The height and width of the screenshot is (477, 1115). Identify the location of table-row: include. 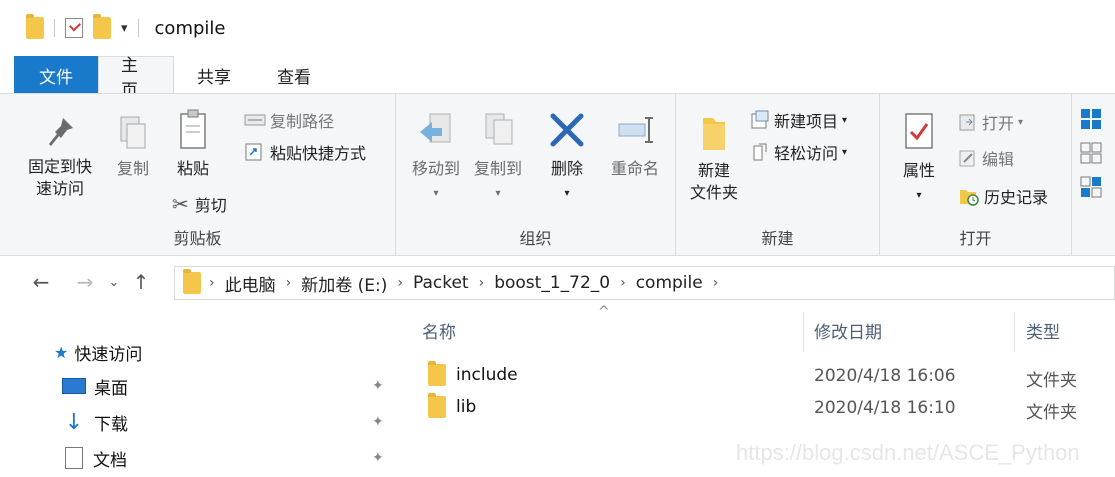
(473, 373).